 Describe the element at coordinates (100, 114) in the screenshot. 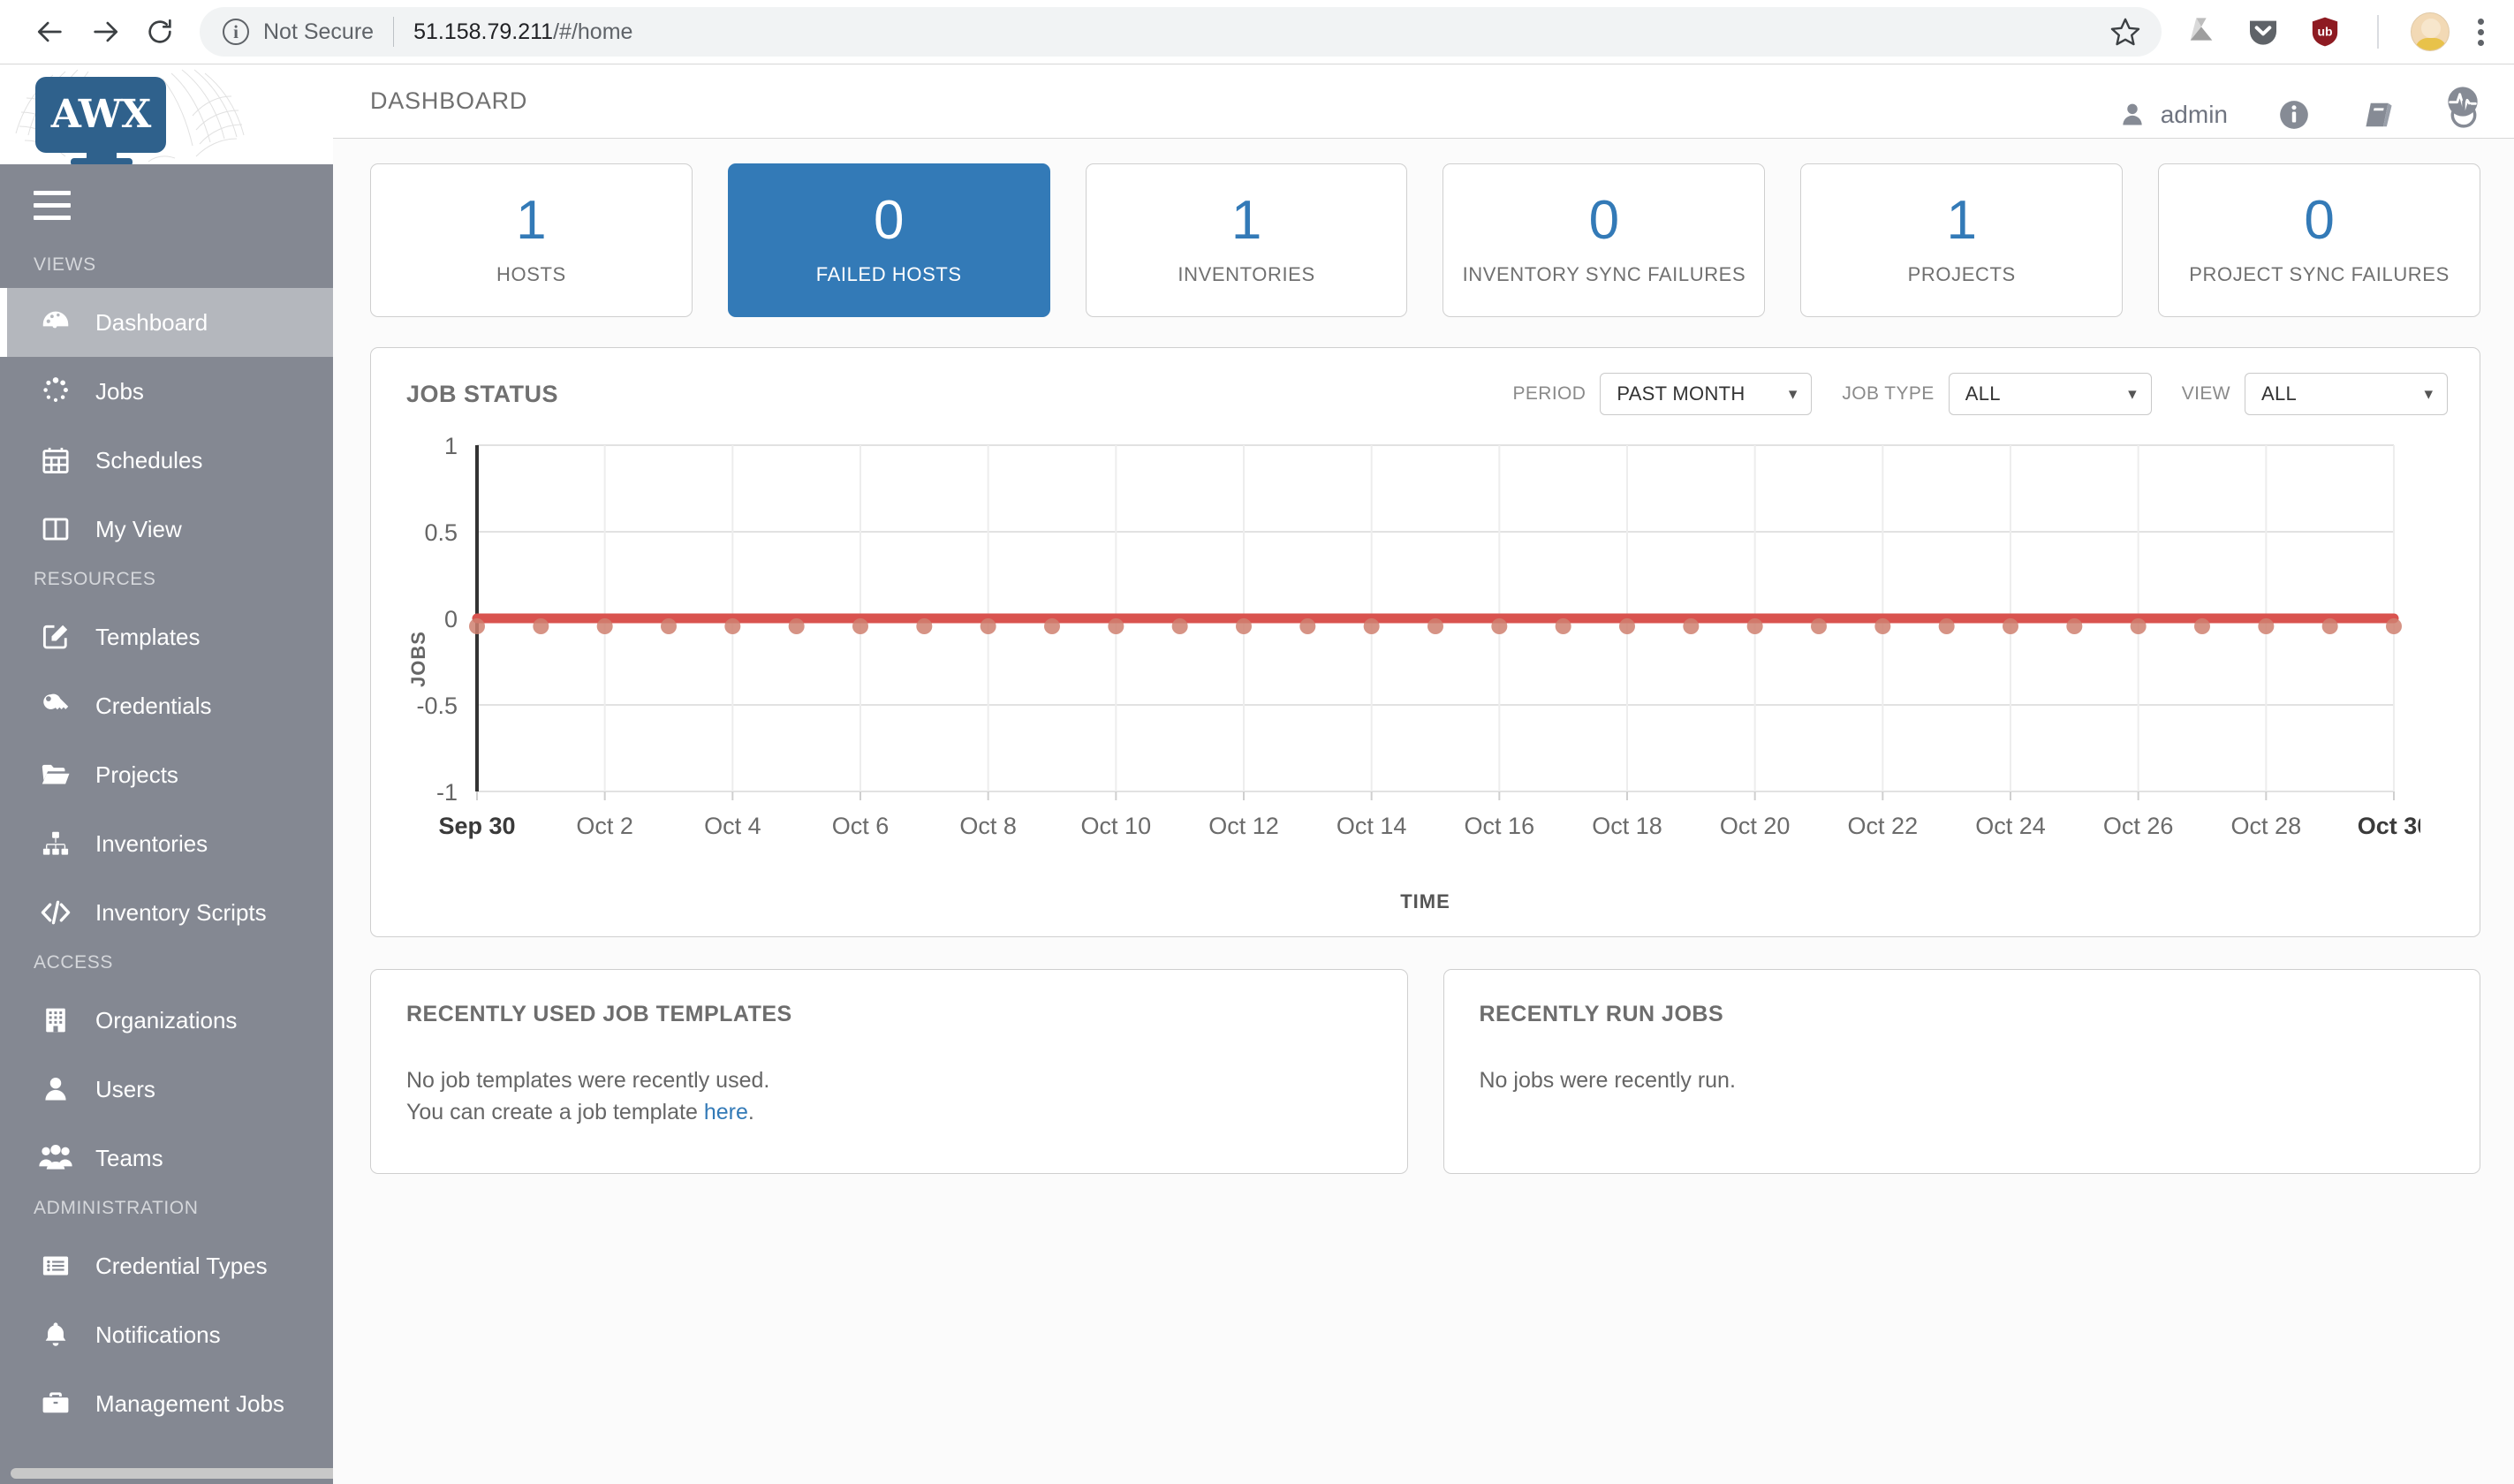

I see `logo-text: AWX` at that location.